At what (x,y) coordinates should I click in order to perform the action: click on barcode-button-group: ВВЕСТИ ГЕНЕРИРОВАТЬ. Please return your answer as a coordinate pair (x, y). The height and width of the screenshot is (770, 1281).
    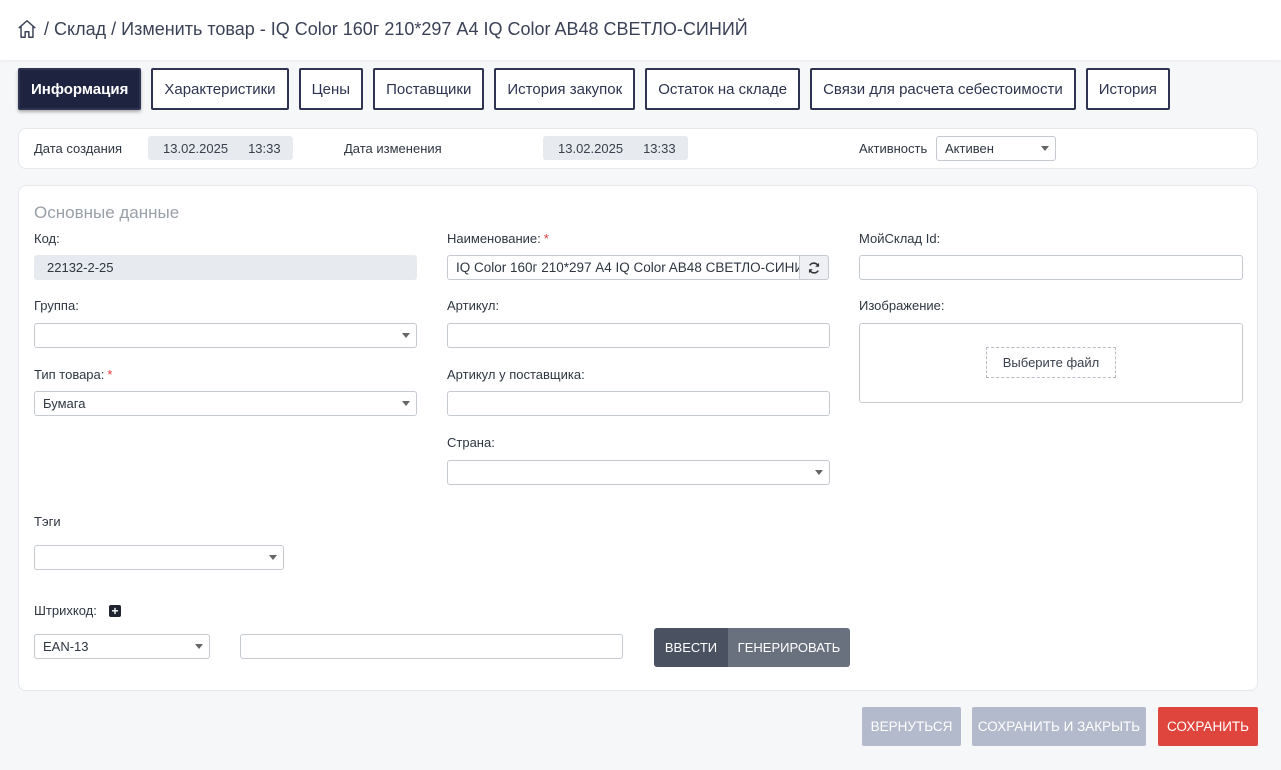
    Looking at the image, I should click on (752, 647).